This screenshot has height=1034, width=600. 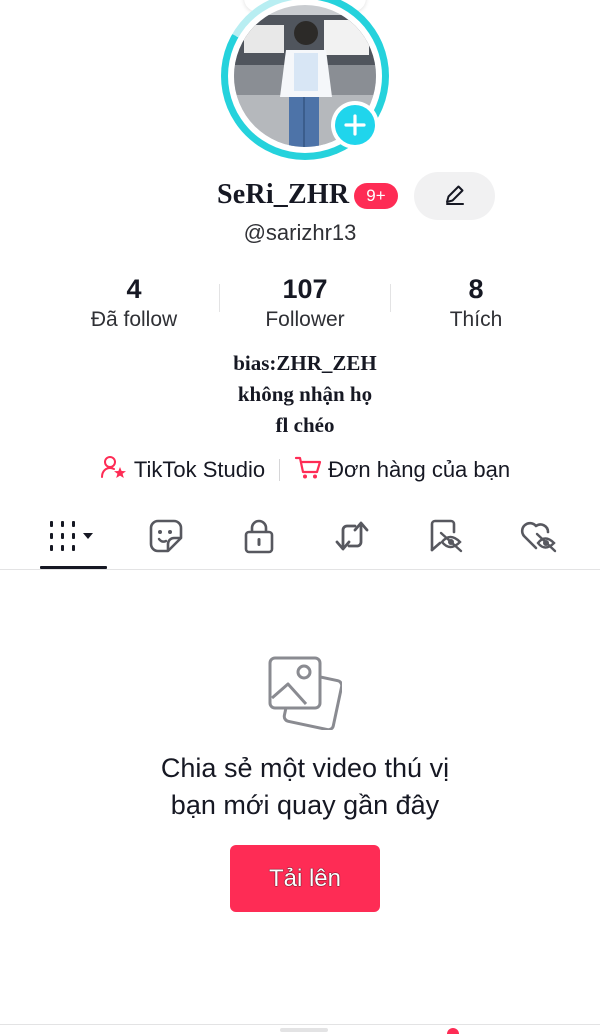 I want to click on bio: bias:ZHR_ZEH không nhận họ fl chéo, so click(x=300, y=394).